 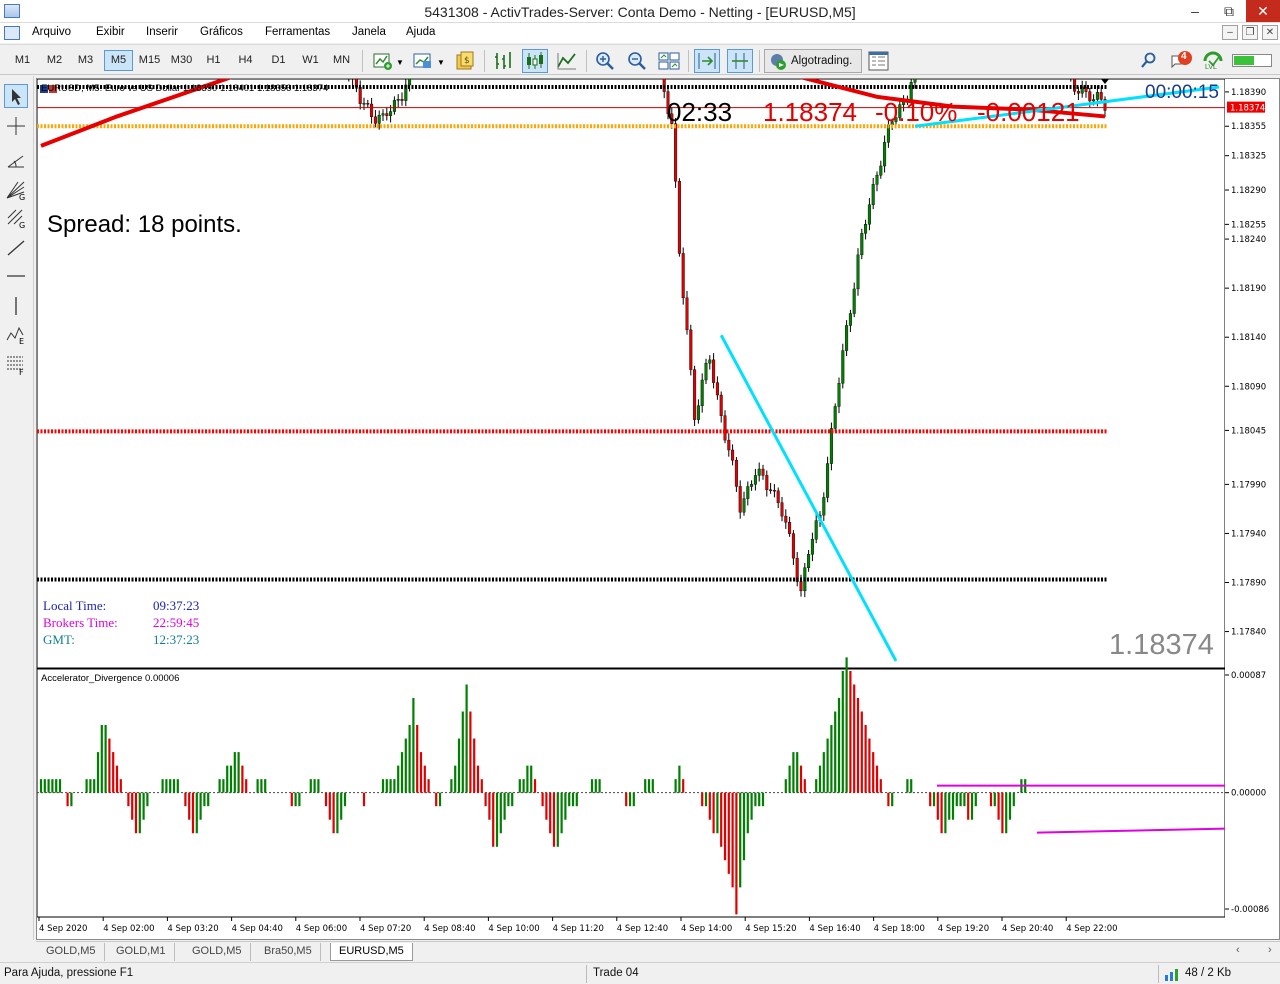 What do you see at coordinates (383, 61) in the screenshot?
I see `new-chart-icon` at bounding box center [383, 61].